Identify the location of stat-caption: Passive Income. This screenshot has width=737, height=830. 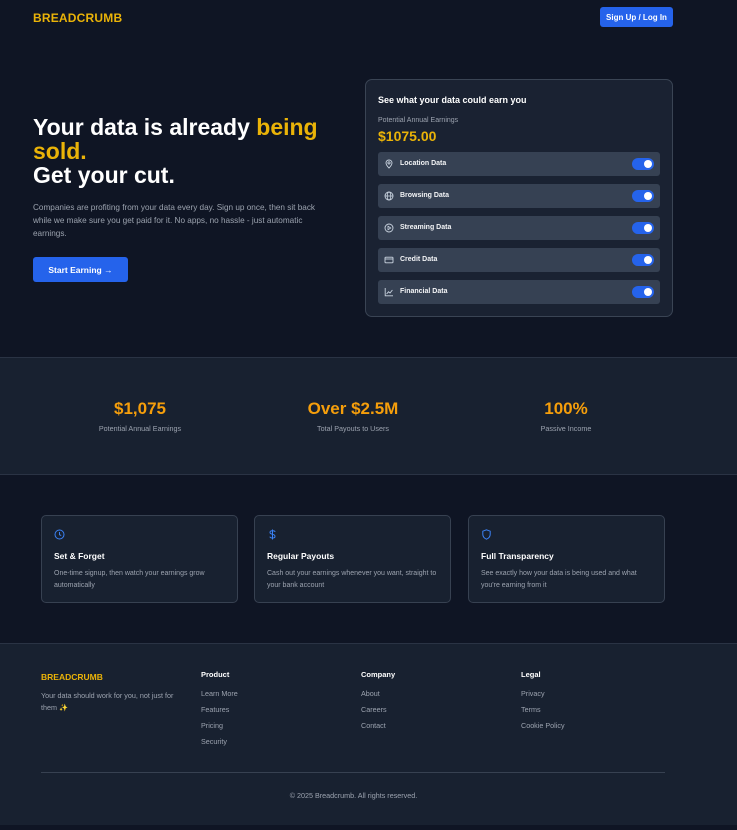
(566, 428).